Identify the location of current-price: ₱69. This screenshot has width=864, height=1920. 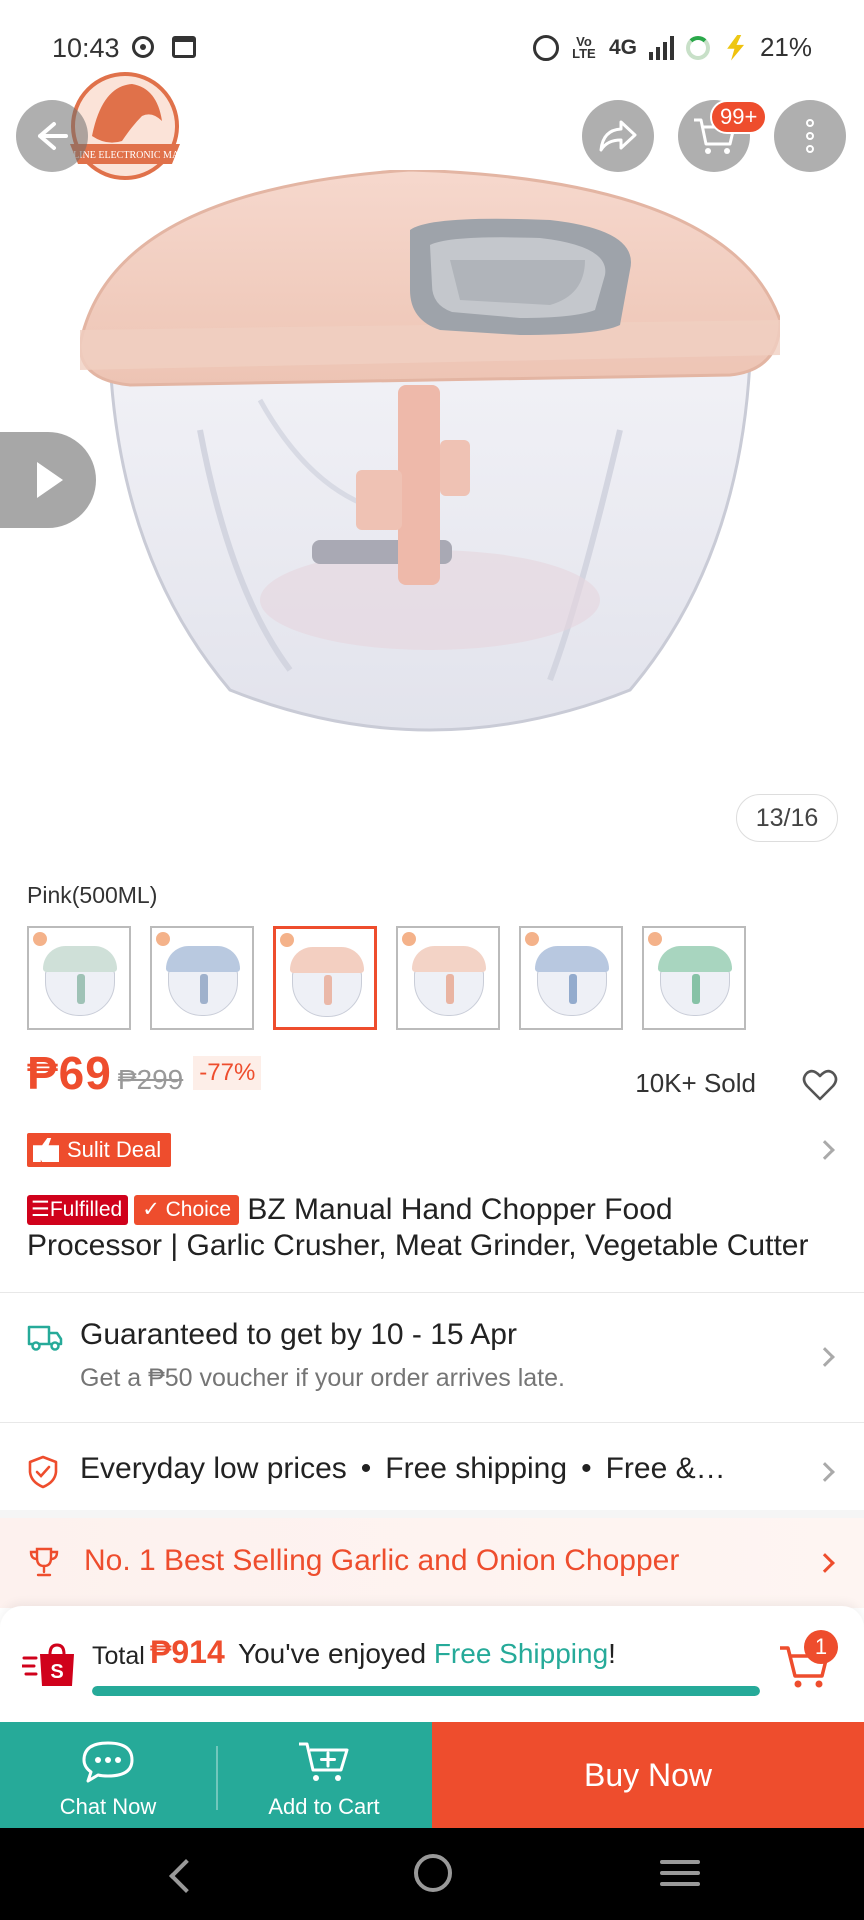
(69, 1073).